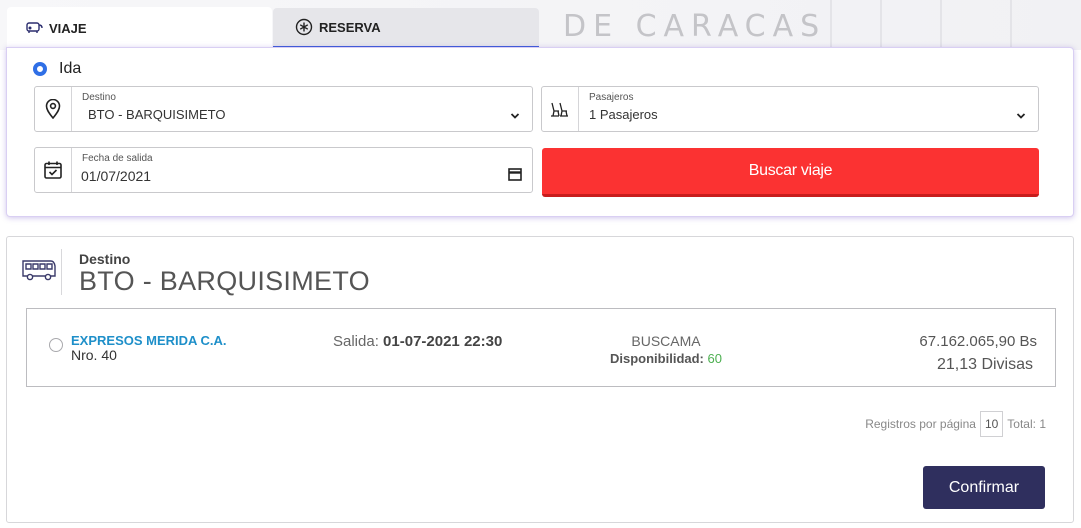  What do you see at coordinates (356, 341) in the screenshot?
I see `trip-departure-label: Salida:` at bounding box center [356, 341].